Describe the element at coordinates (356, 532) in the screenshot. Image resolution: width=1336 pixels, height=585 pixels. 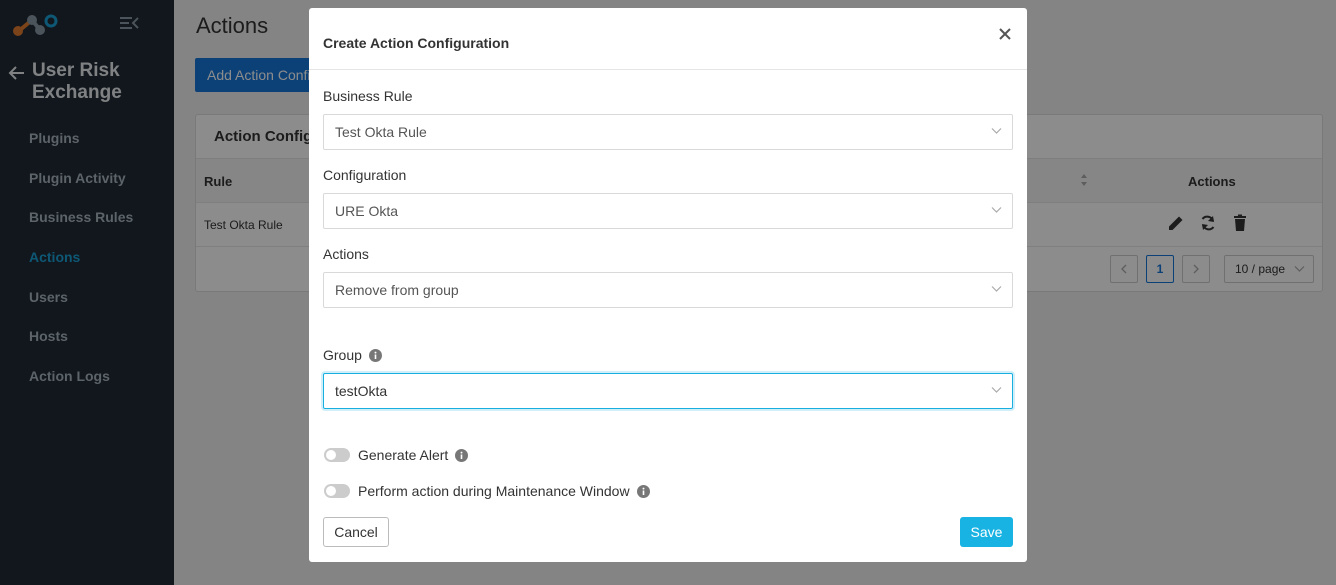
I see `cancel-button: Cancel` at that location.